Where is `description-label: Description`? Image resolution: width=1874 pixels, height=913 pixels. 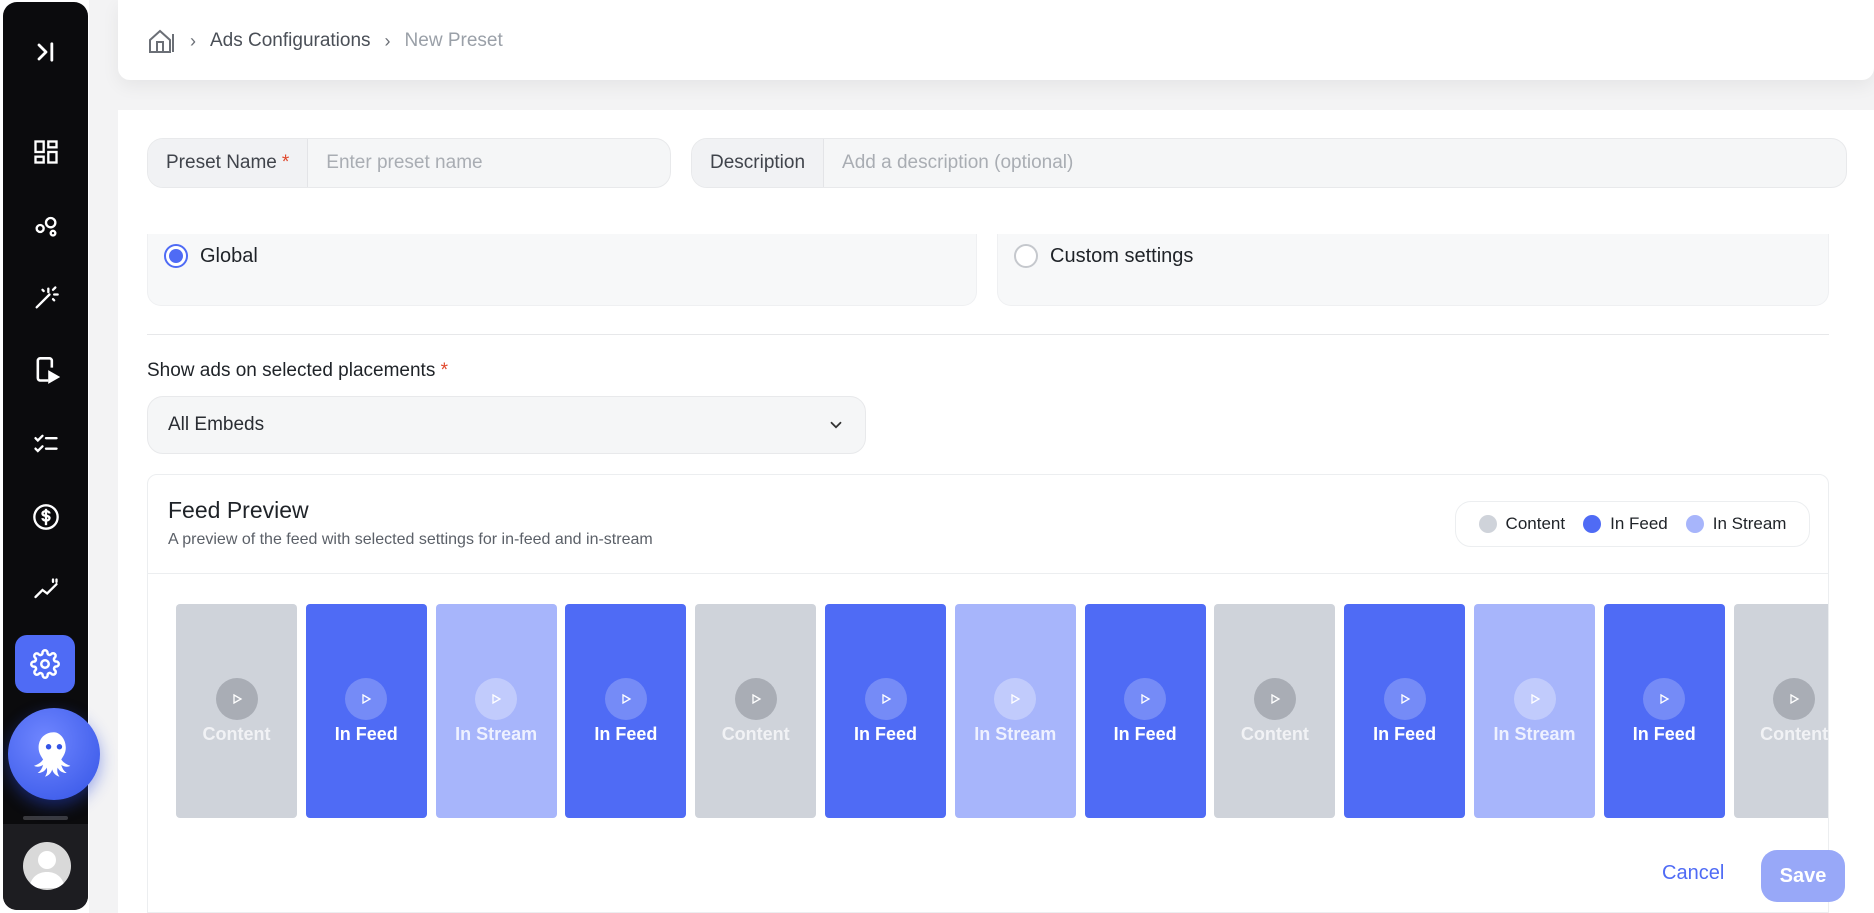 description-label: Description is located at coordinates (758, 163).